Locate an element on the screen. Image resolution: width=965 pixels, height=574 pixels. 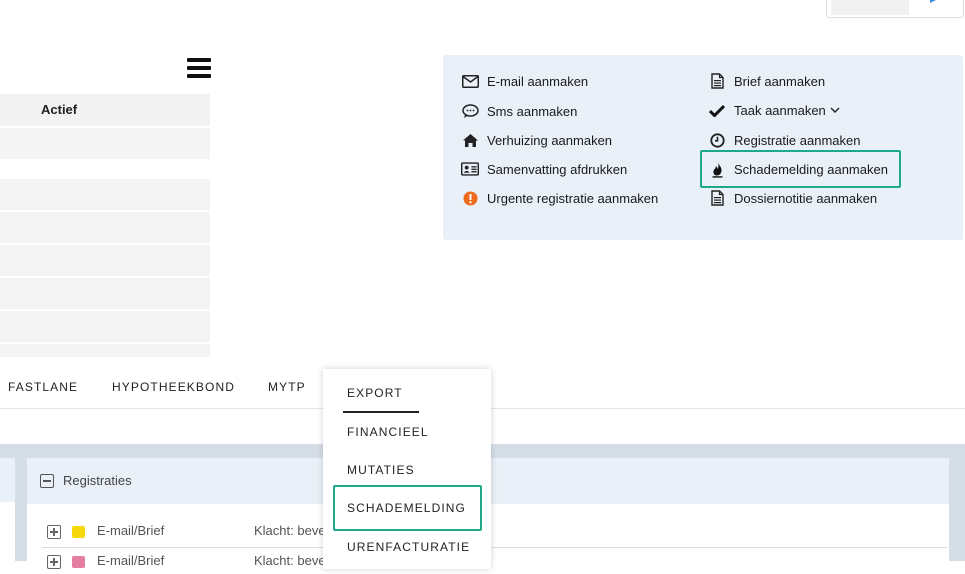
action-taak-aanmaken: Taak aanmaken is located at coordinates (774, 110).